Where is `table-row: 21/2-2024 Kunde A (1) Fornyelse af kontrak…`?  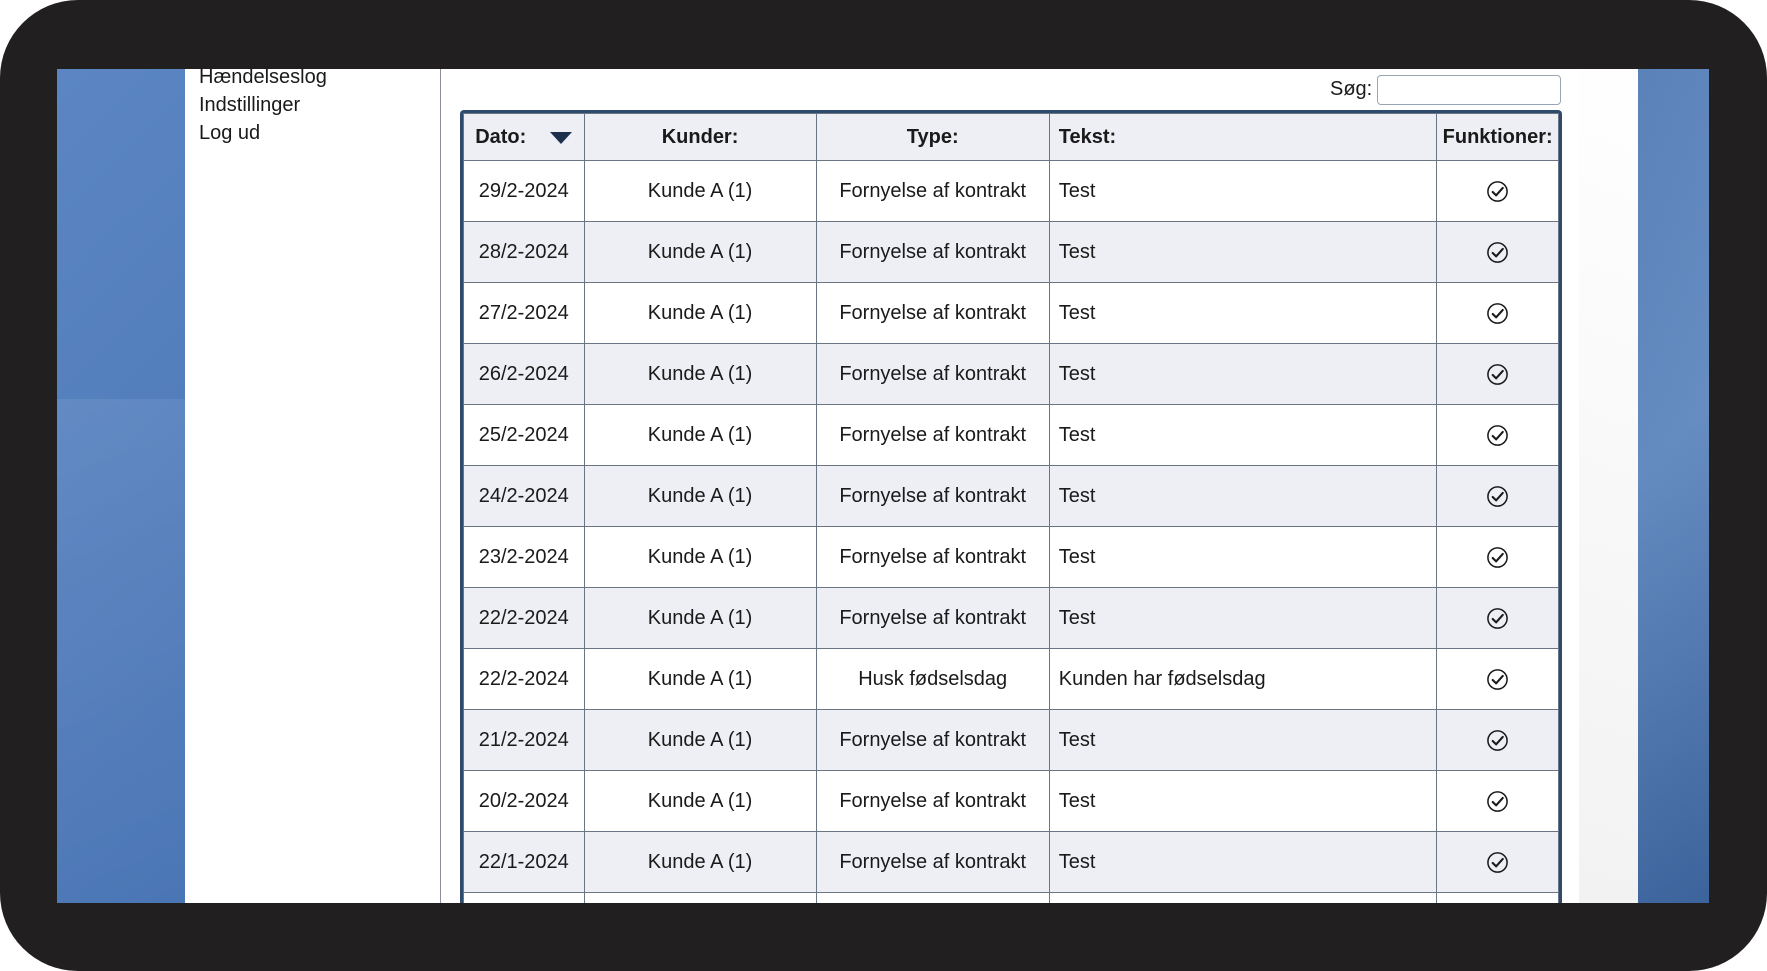 table-row: 21/2-2024 Kunde A (1) Fornyelse af kontrak… is located at coordinates (1011, 740).